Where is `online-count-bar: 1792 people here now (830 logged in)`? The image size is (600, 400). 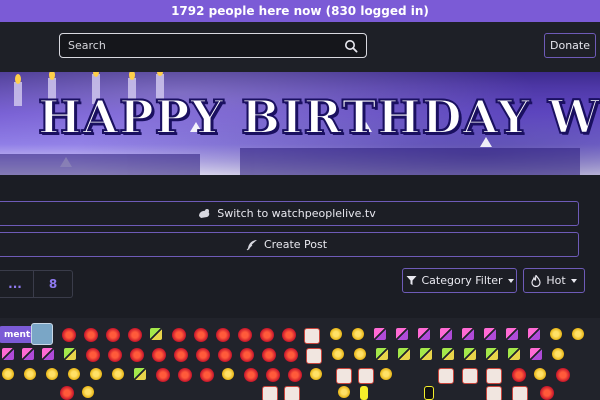
online-count-bar: 1792 people here now (830 logged in) is located at coordinates (300, 11).